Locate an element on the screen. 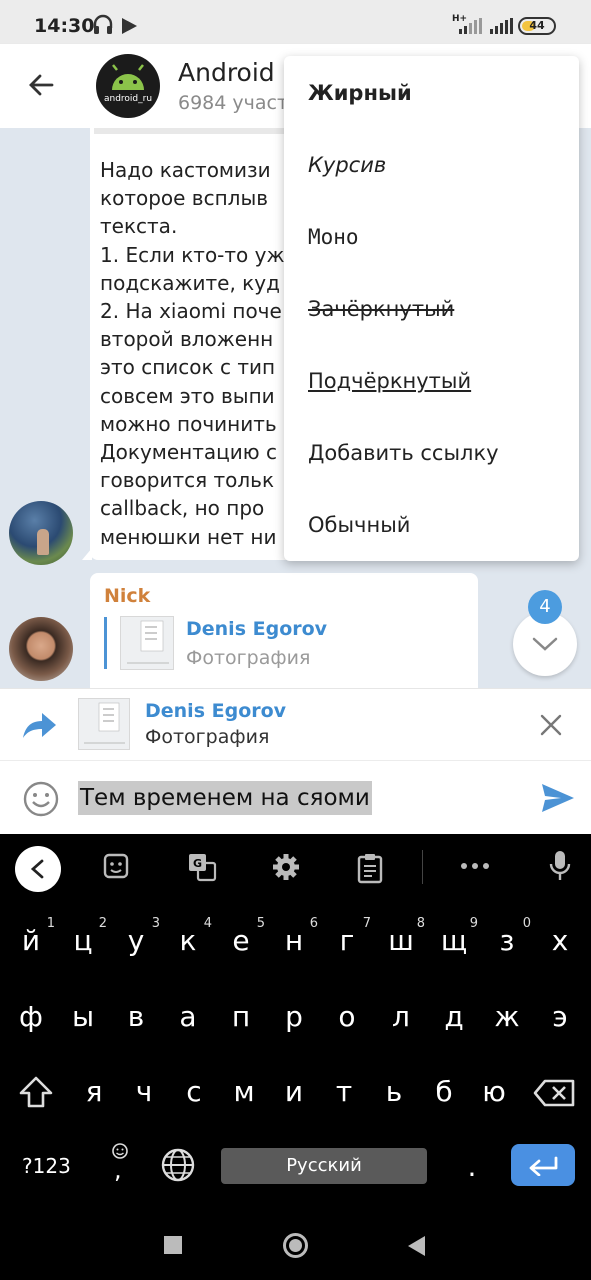 This screenshot has height=1280, width=591. key: з0 is located at coordinates (509, 936).